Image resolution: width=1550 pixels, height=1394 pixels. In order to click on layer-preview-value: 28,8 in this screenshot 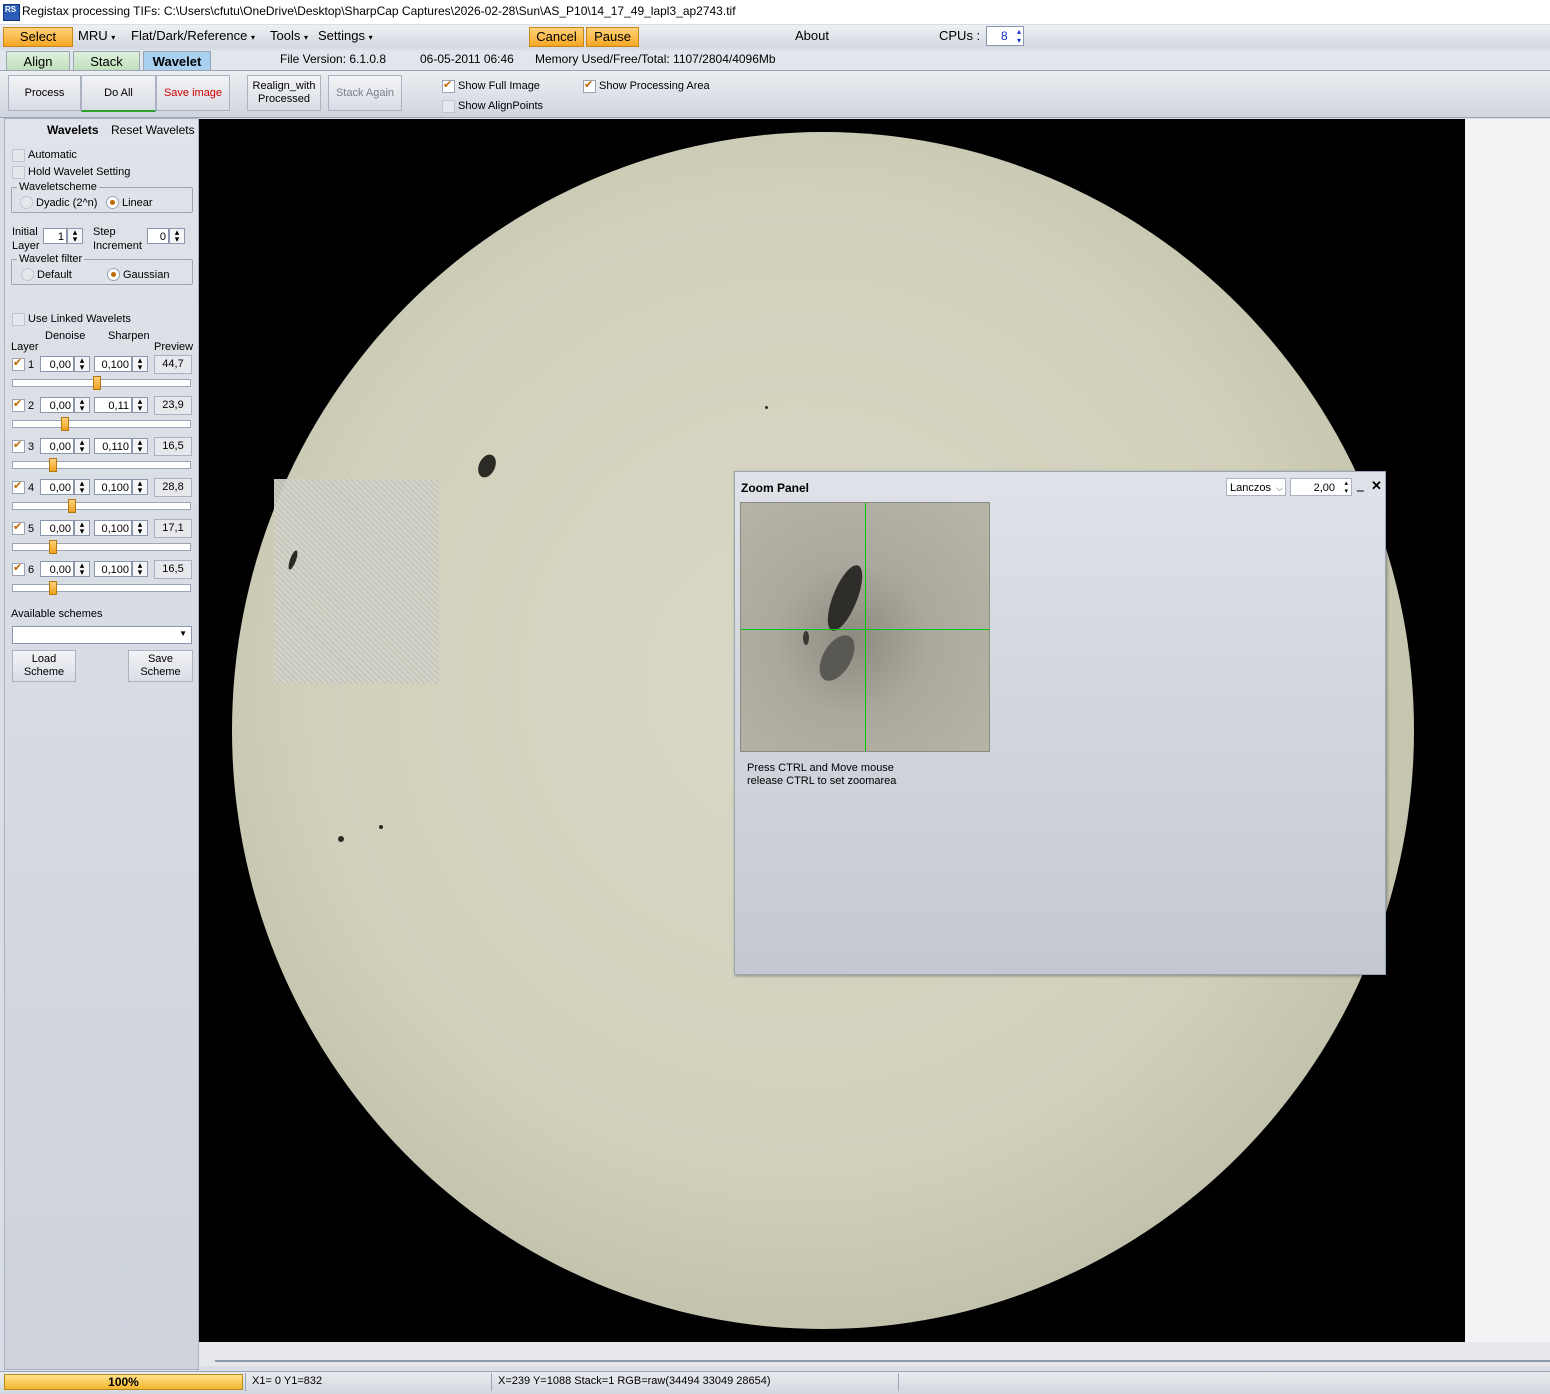, I will do `click(173, 487)`.